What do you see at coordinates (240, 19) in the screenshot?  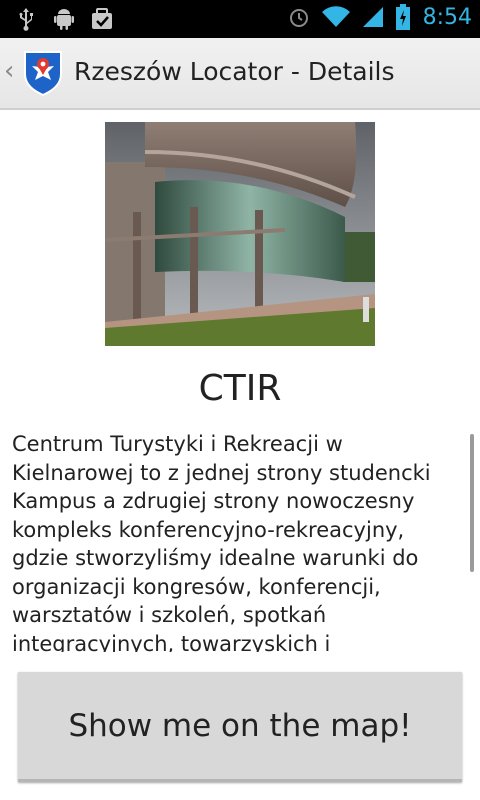 I see `status-bar: 8:54` at bounding box center [240, 19].